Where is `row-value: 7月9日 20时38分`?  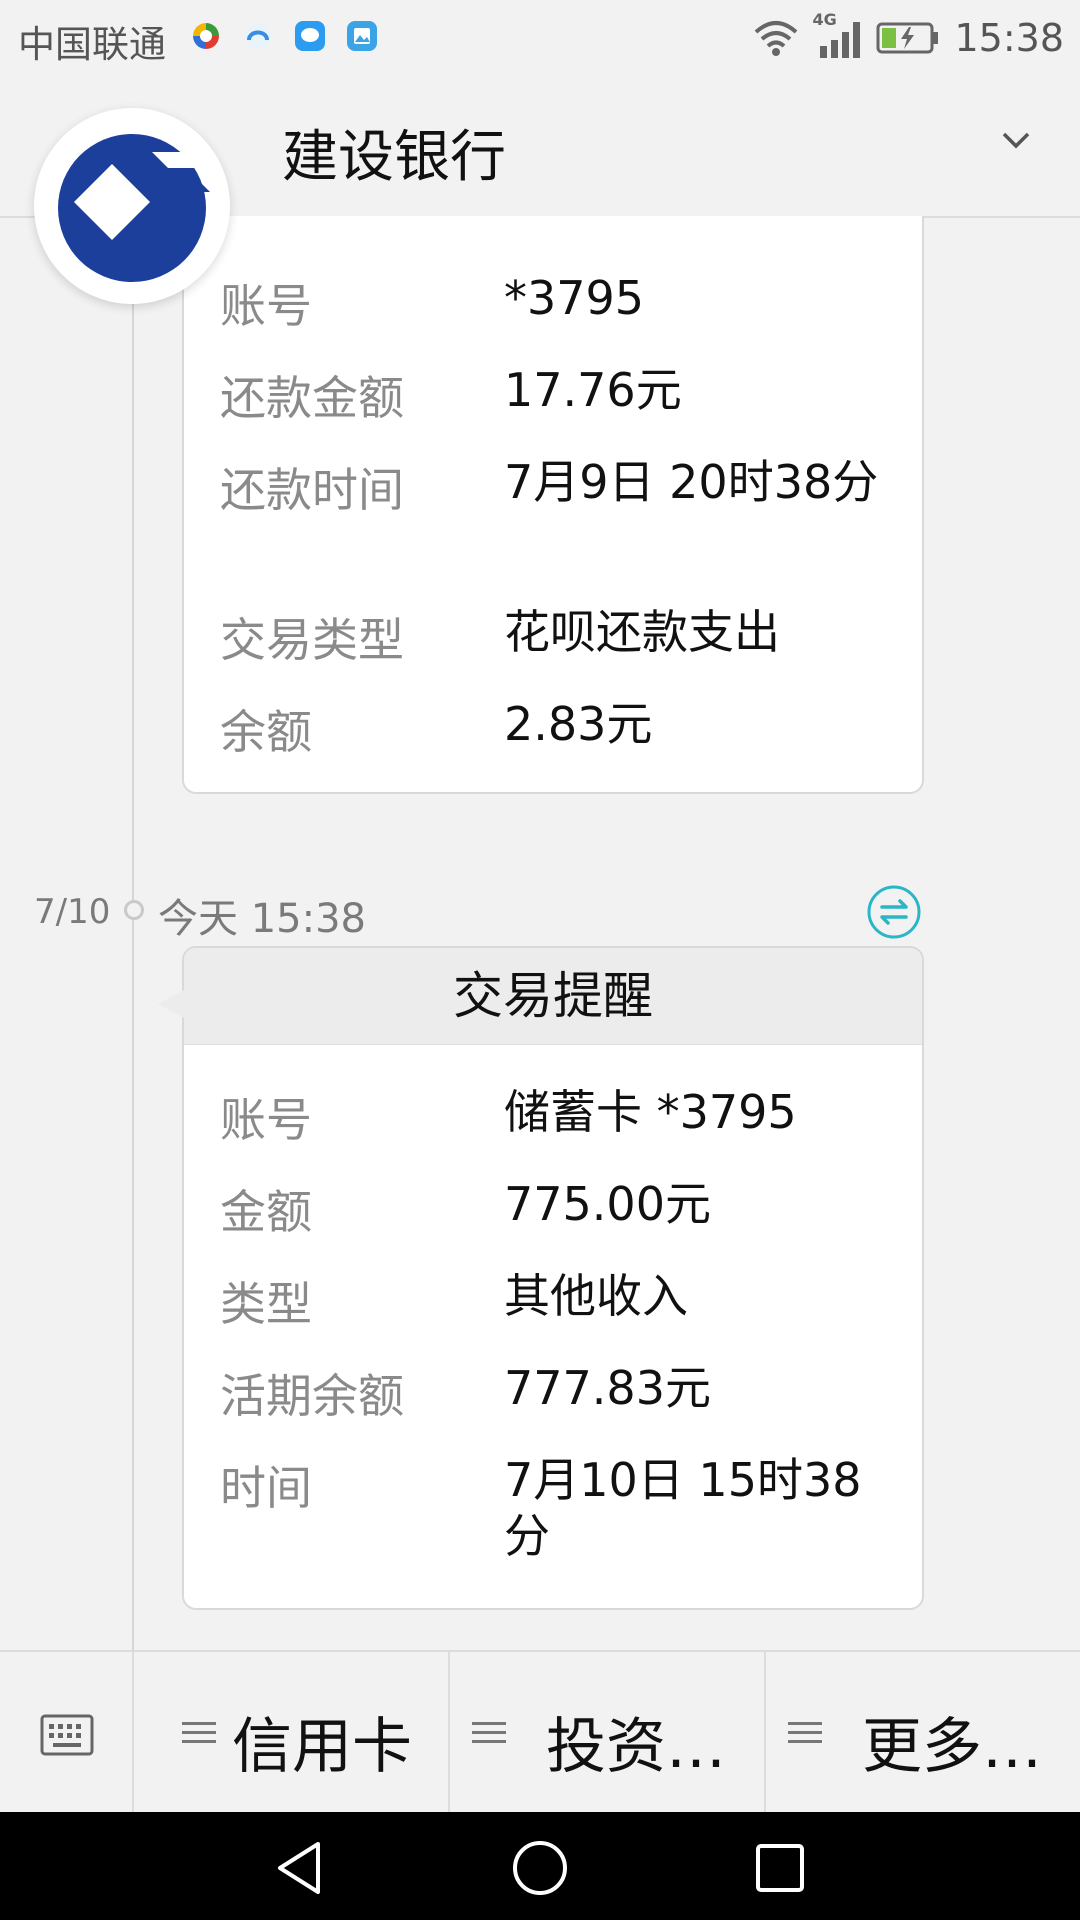
row-value: 7月9日 20时38分 is located at coordinates (691, 482).